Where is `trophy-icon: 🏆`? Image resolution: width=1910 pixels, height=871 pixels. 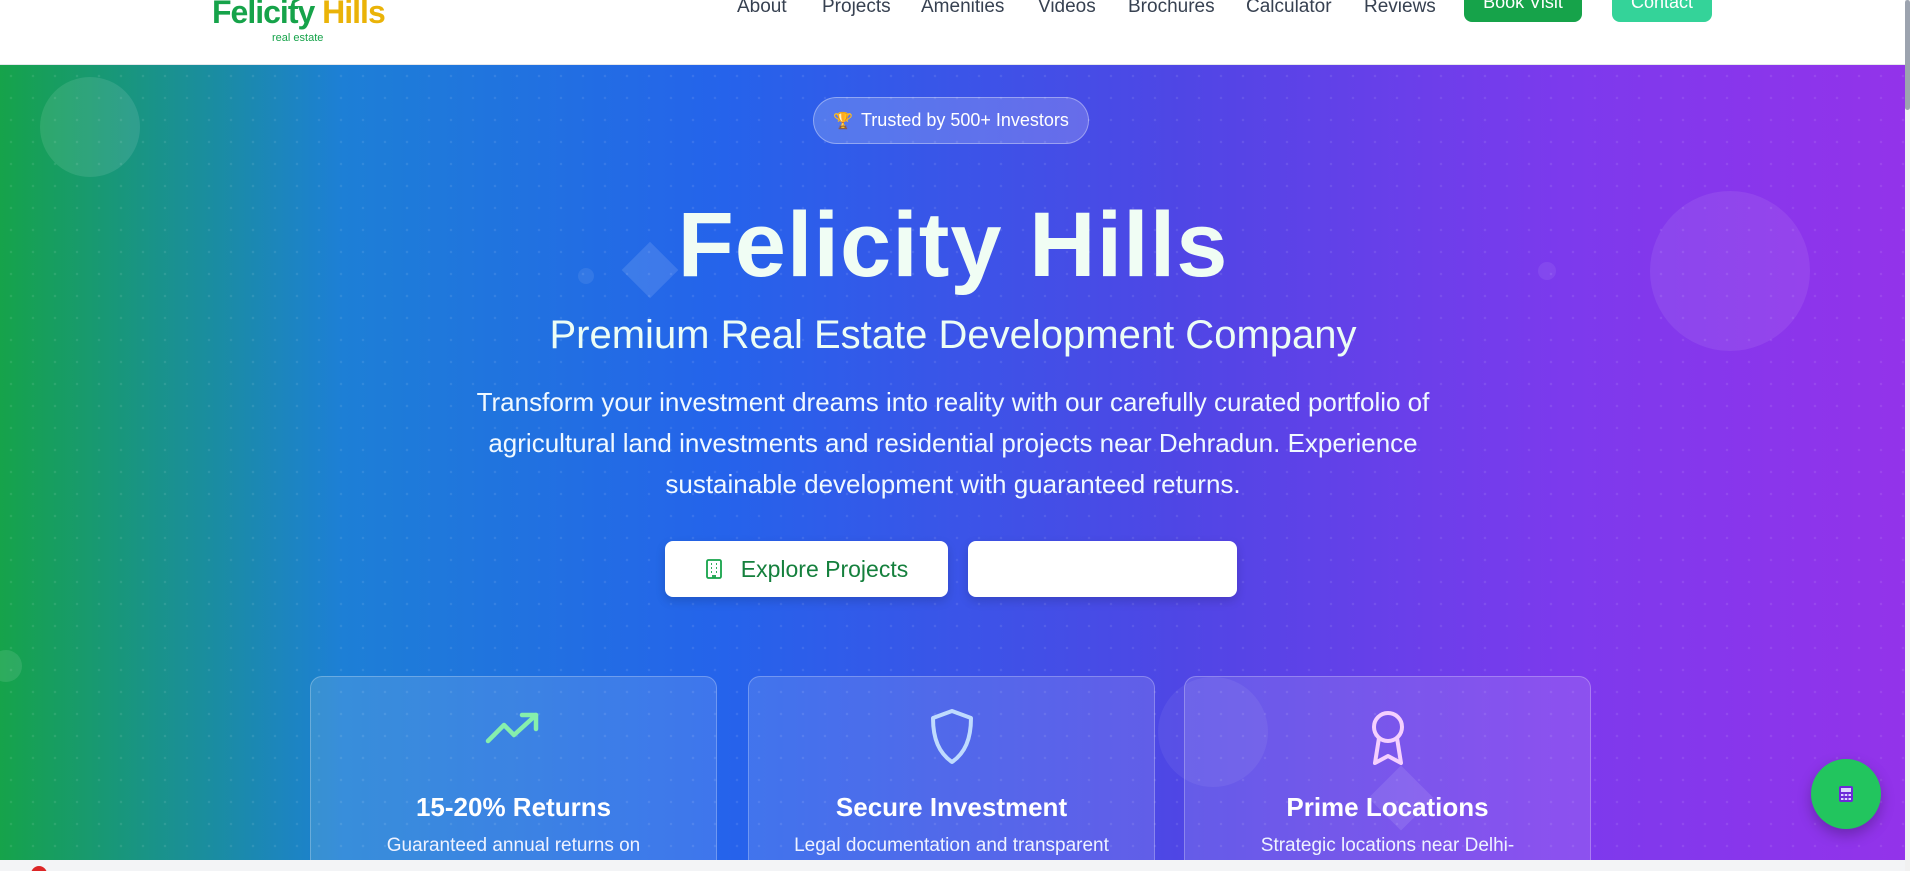
trophy-icon: 🏆 is located at coordinates (843, 121).